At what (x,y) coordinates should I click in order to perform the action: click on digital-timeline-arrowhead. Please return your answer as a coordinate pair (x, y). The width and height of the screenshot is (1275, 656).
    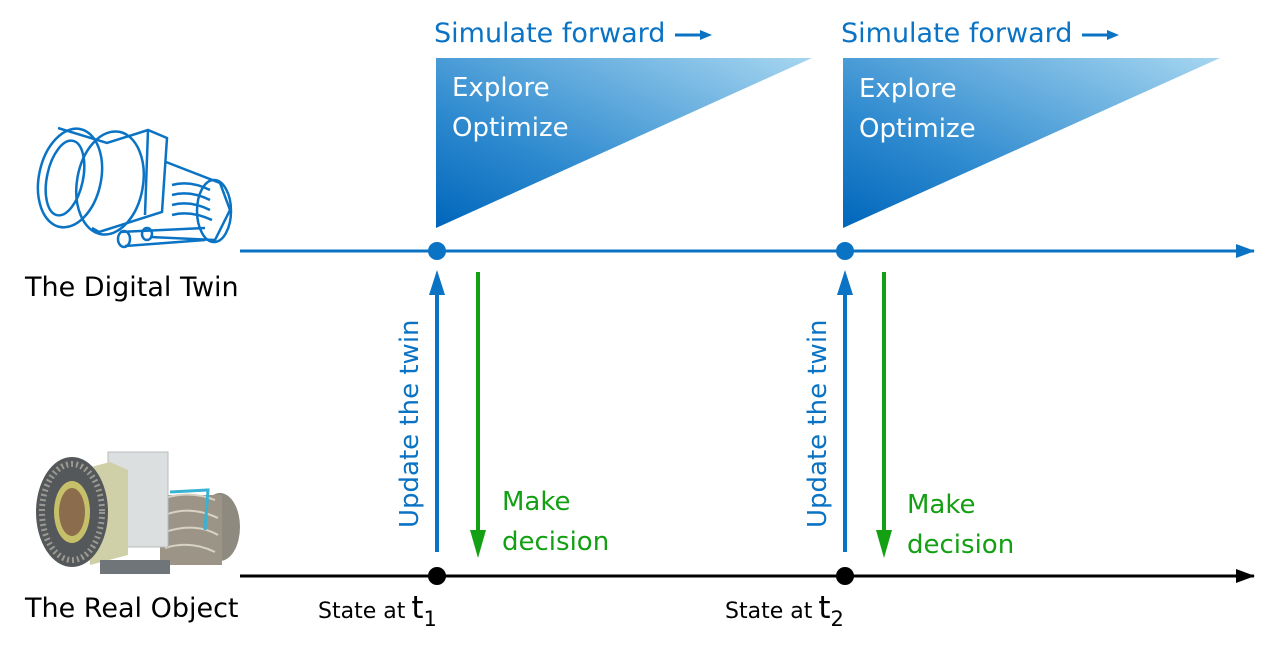
    Looking at the image, I should click on (1245, 251).